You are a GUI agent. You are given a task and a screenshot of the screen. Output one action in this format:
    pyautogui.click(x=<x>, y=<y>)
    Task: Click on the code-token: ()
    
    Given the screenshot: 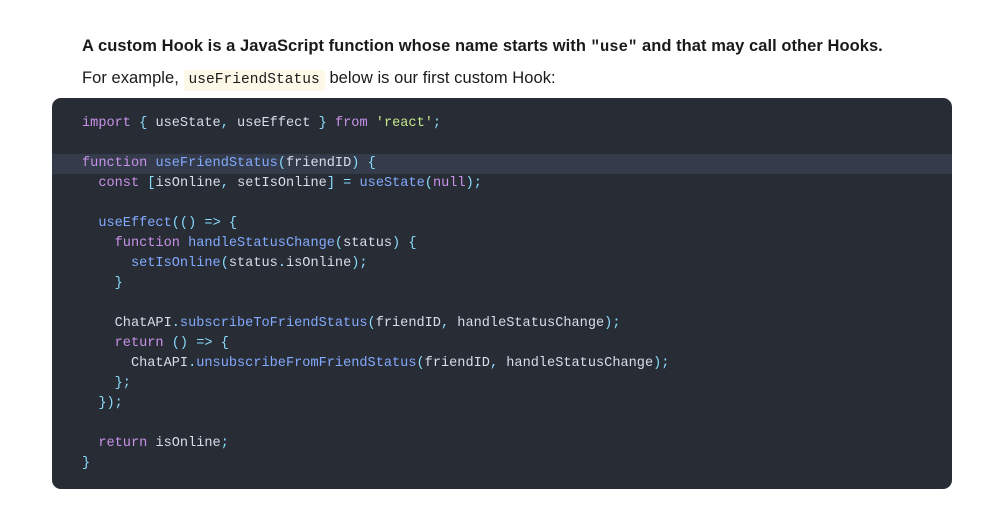 What is the action you would take?
    pyautogui.click(x=180, y=343)
    